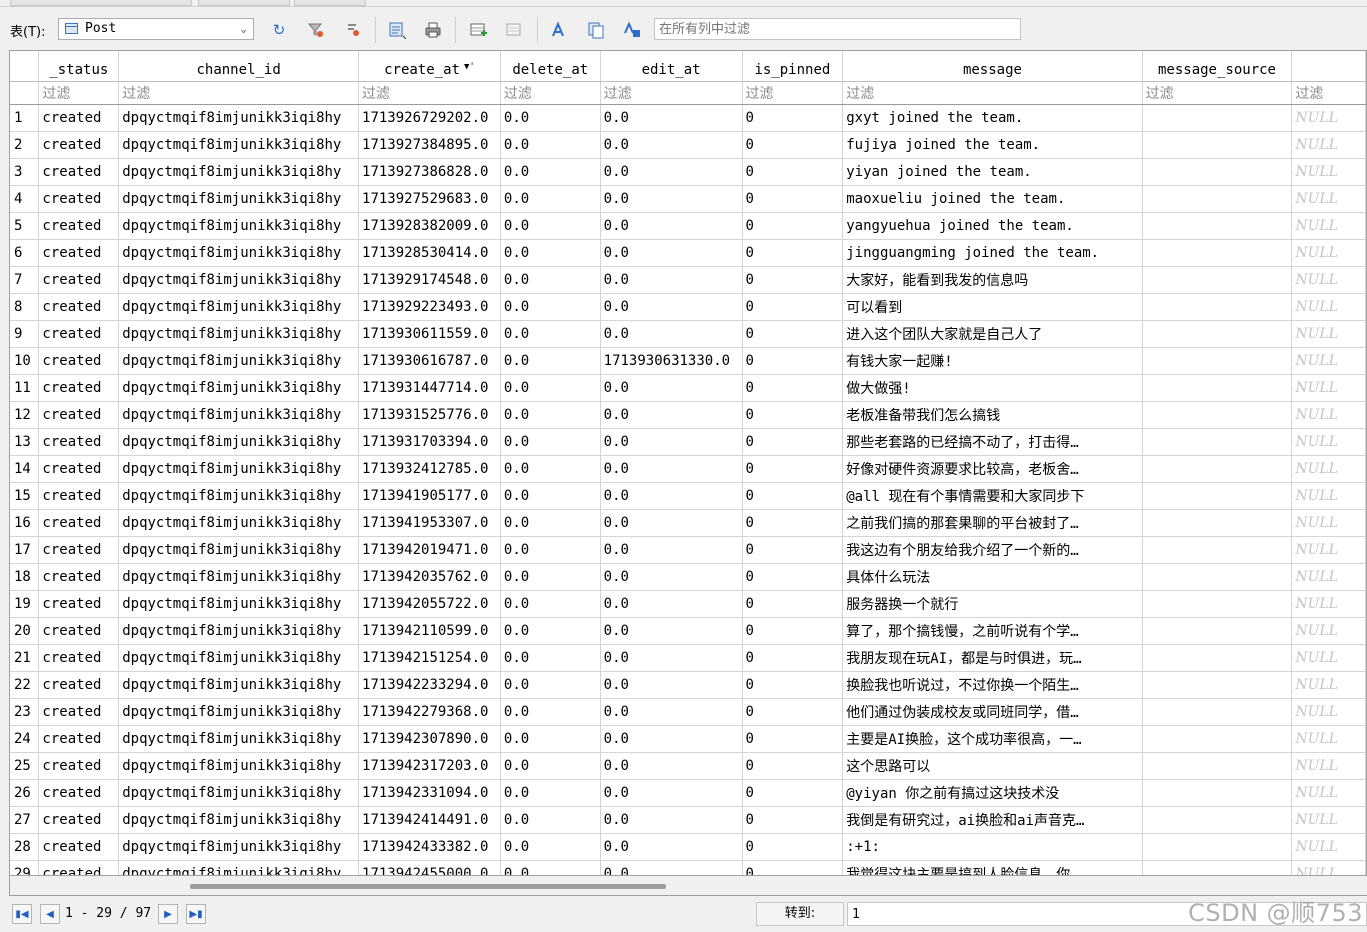  What do you see at coordinates (429, 604) in the screenshot?
I see `cell-create-at: 1713942055722.0` at bounding box center [429, 604].